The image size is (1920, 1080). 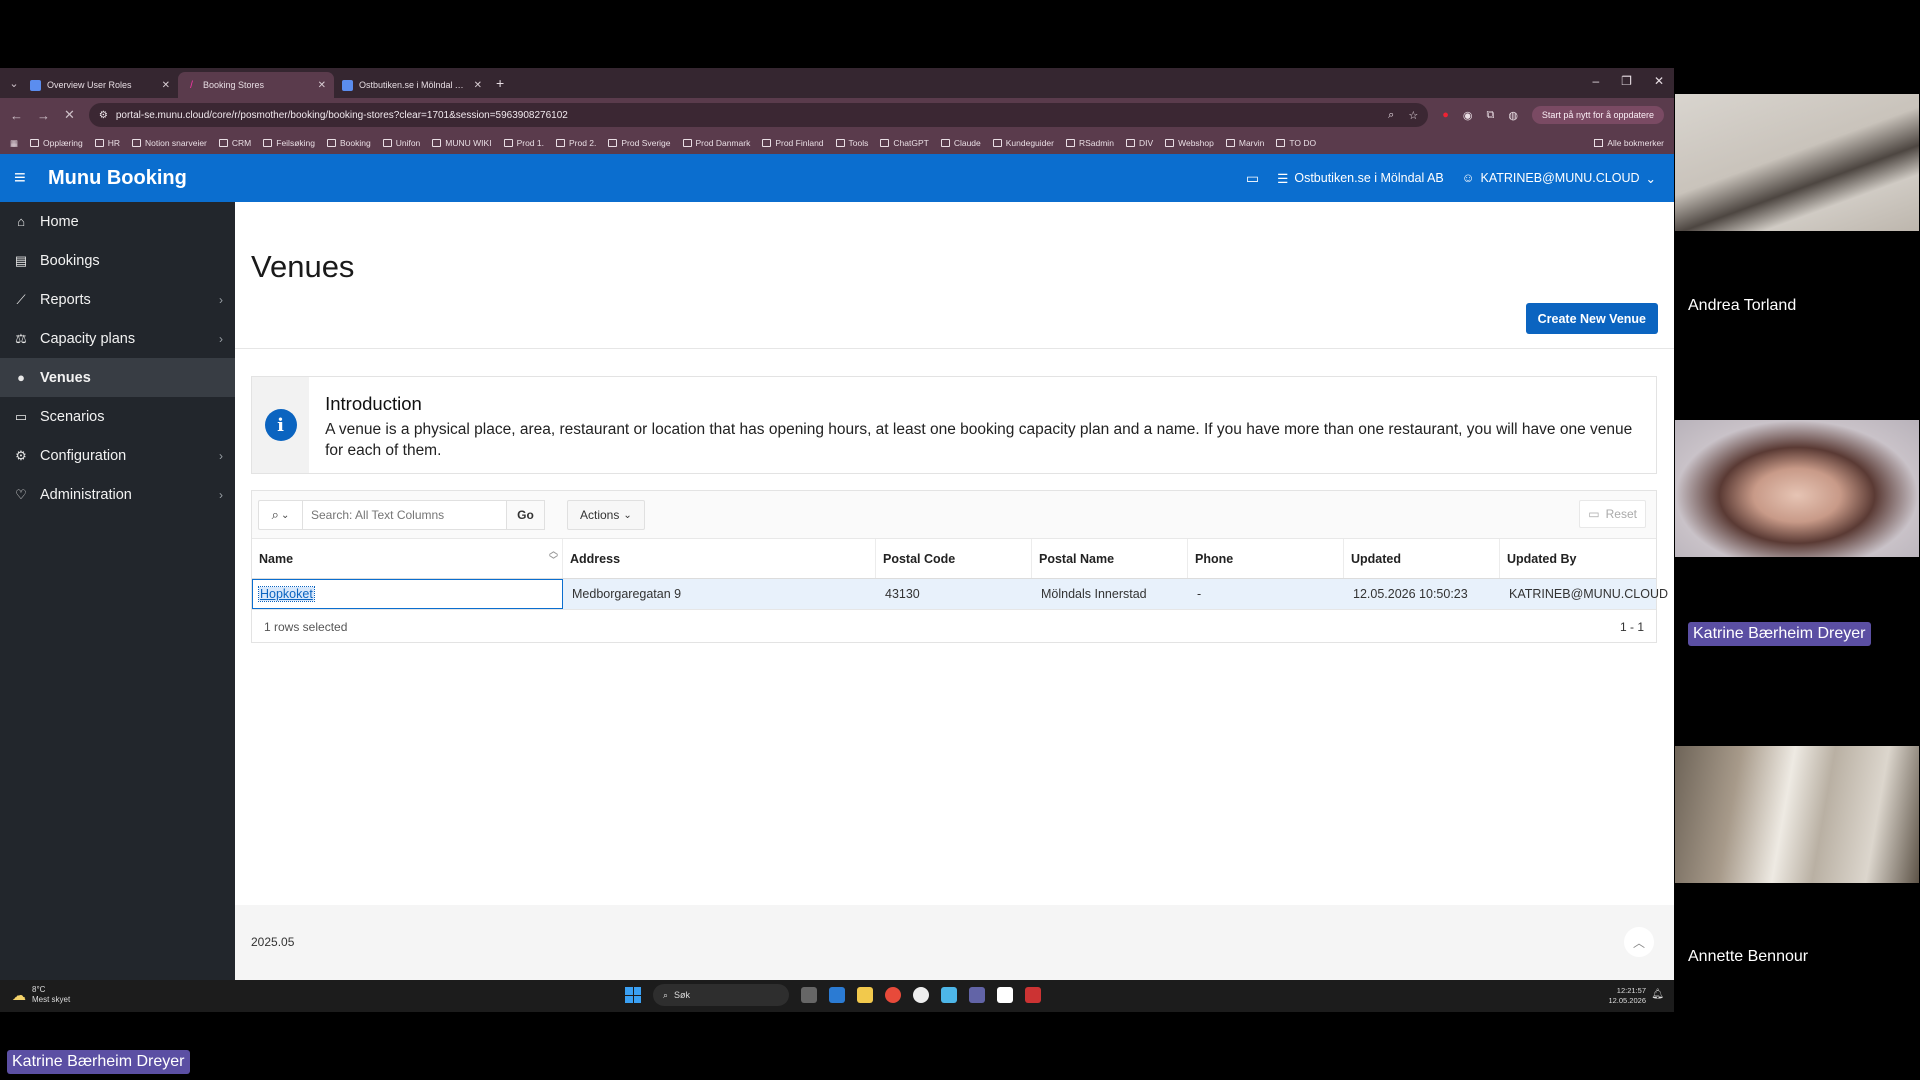 What do you see at coordinates (865, 995) in the screenshot?
I see `file-explorer-icon` at bounding box center [865, 995].